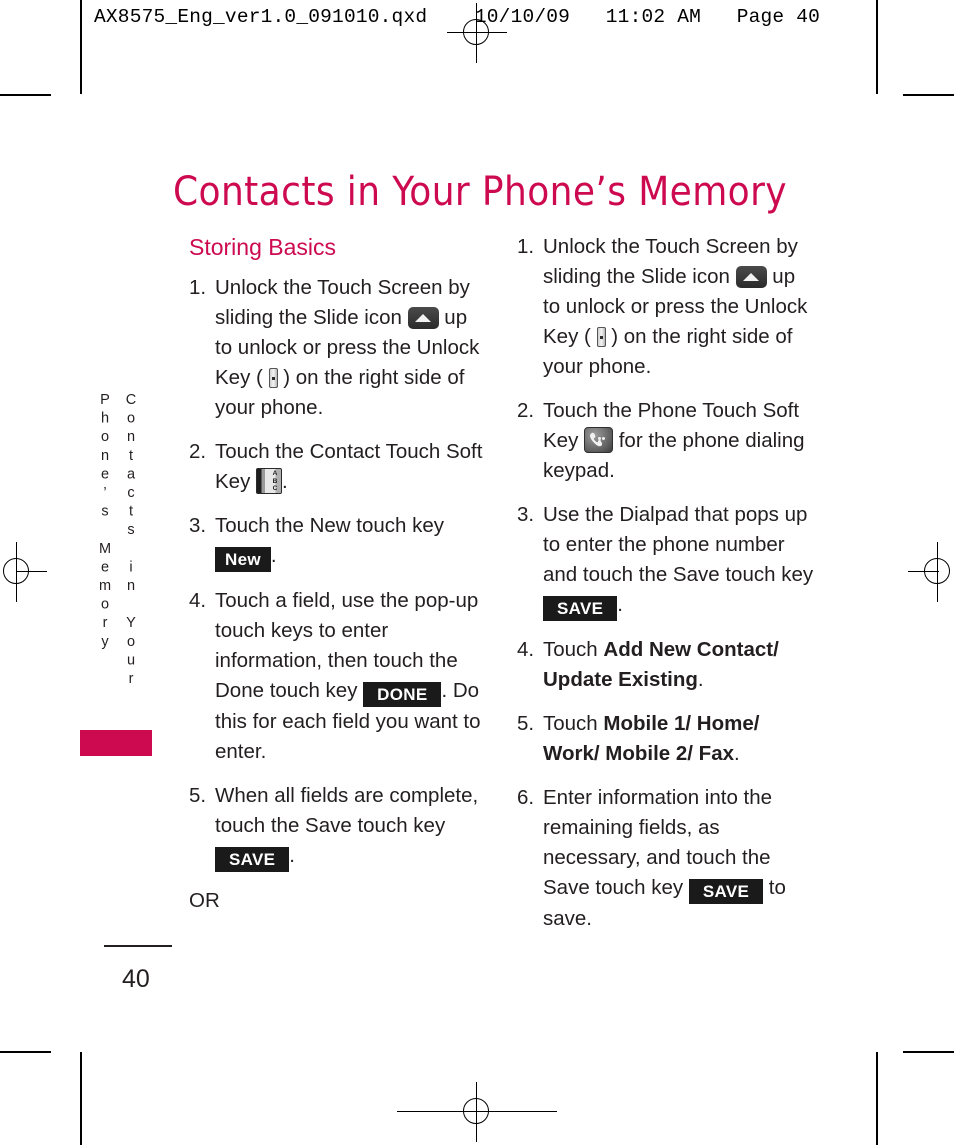 This screenshot has height=1145, width=954. What do you see at coordinates (25, 1052) in the screenshot?
I see `crop-line-bottom-left-horizontal` at bounding box center [25, 1052].